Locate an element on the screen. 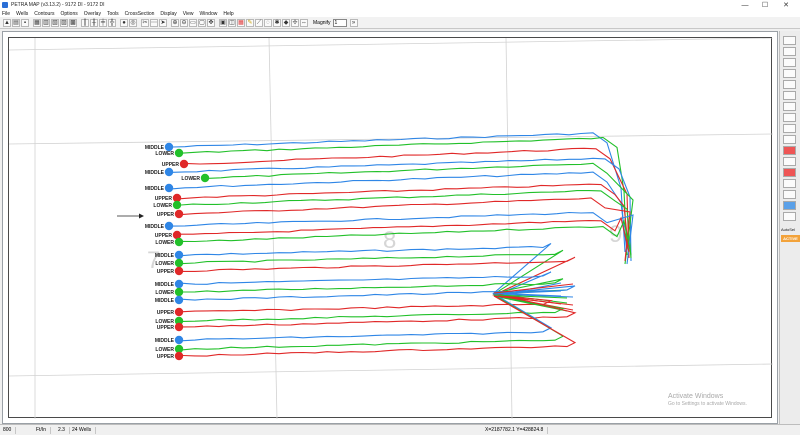 The width and height of the screenshot is (800, 435). contour-icon: ▨ is located at coordinates (64, 22).